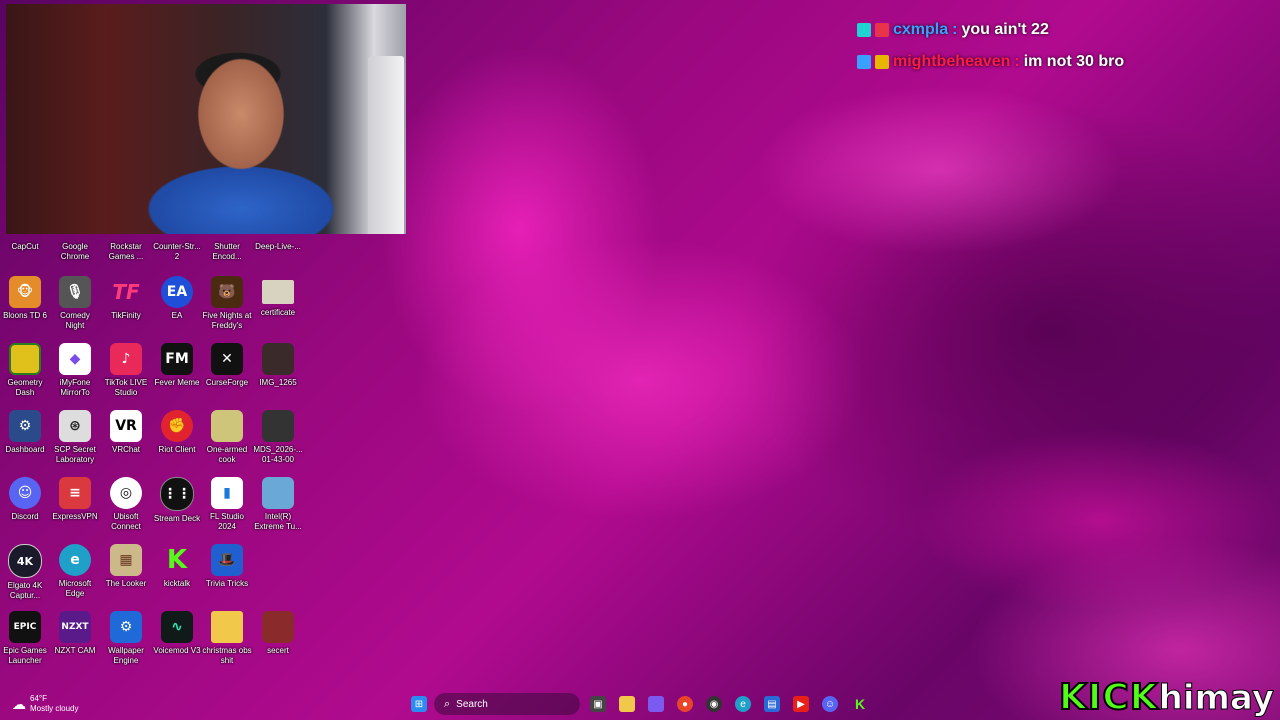 The height and width of the screenshot is (720, 1280). What do you see at coordinates (75, 627) in the screenshot?
I see `nzxt-icon: NZXT` at bounding box center [75, 627].